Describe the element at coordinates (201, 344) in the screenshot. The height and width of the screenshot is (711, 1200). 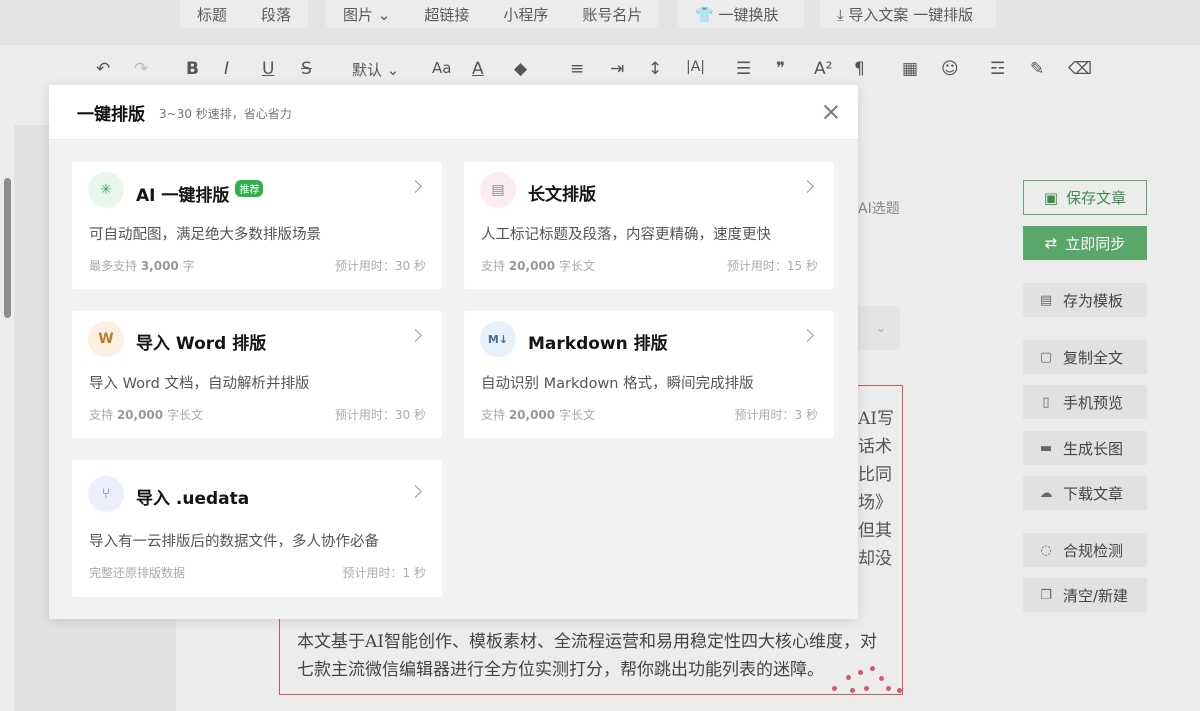
I see `card-title: 导入 Word 排版` at that location.